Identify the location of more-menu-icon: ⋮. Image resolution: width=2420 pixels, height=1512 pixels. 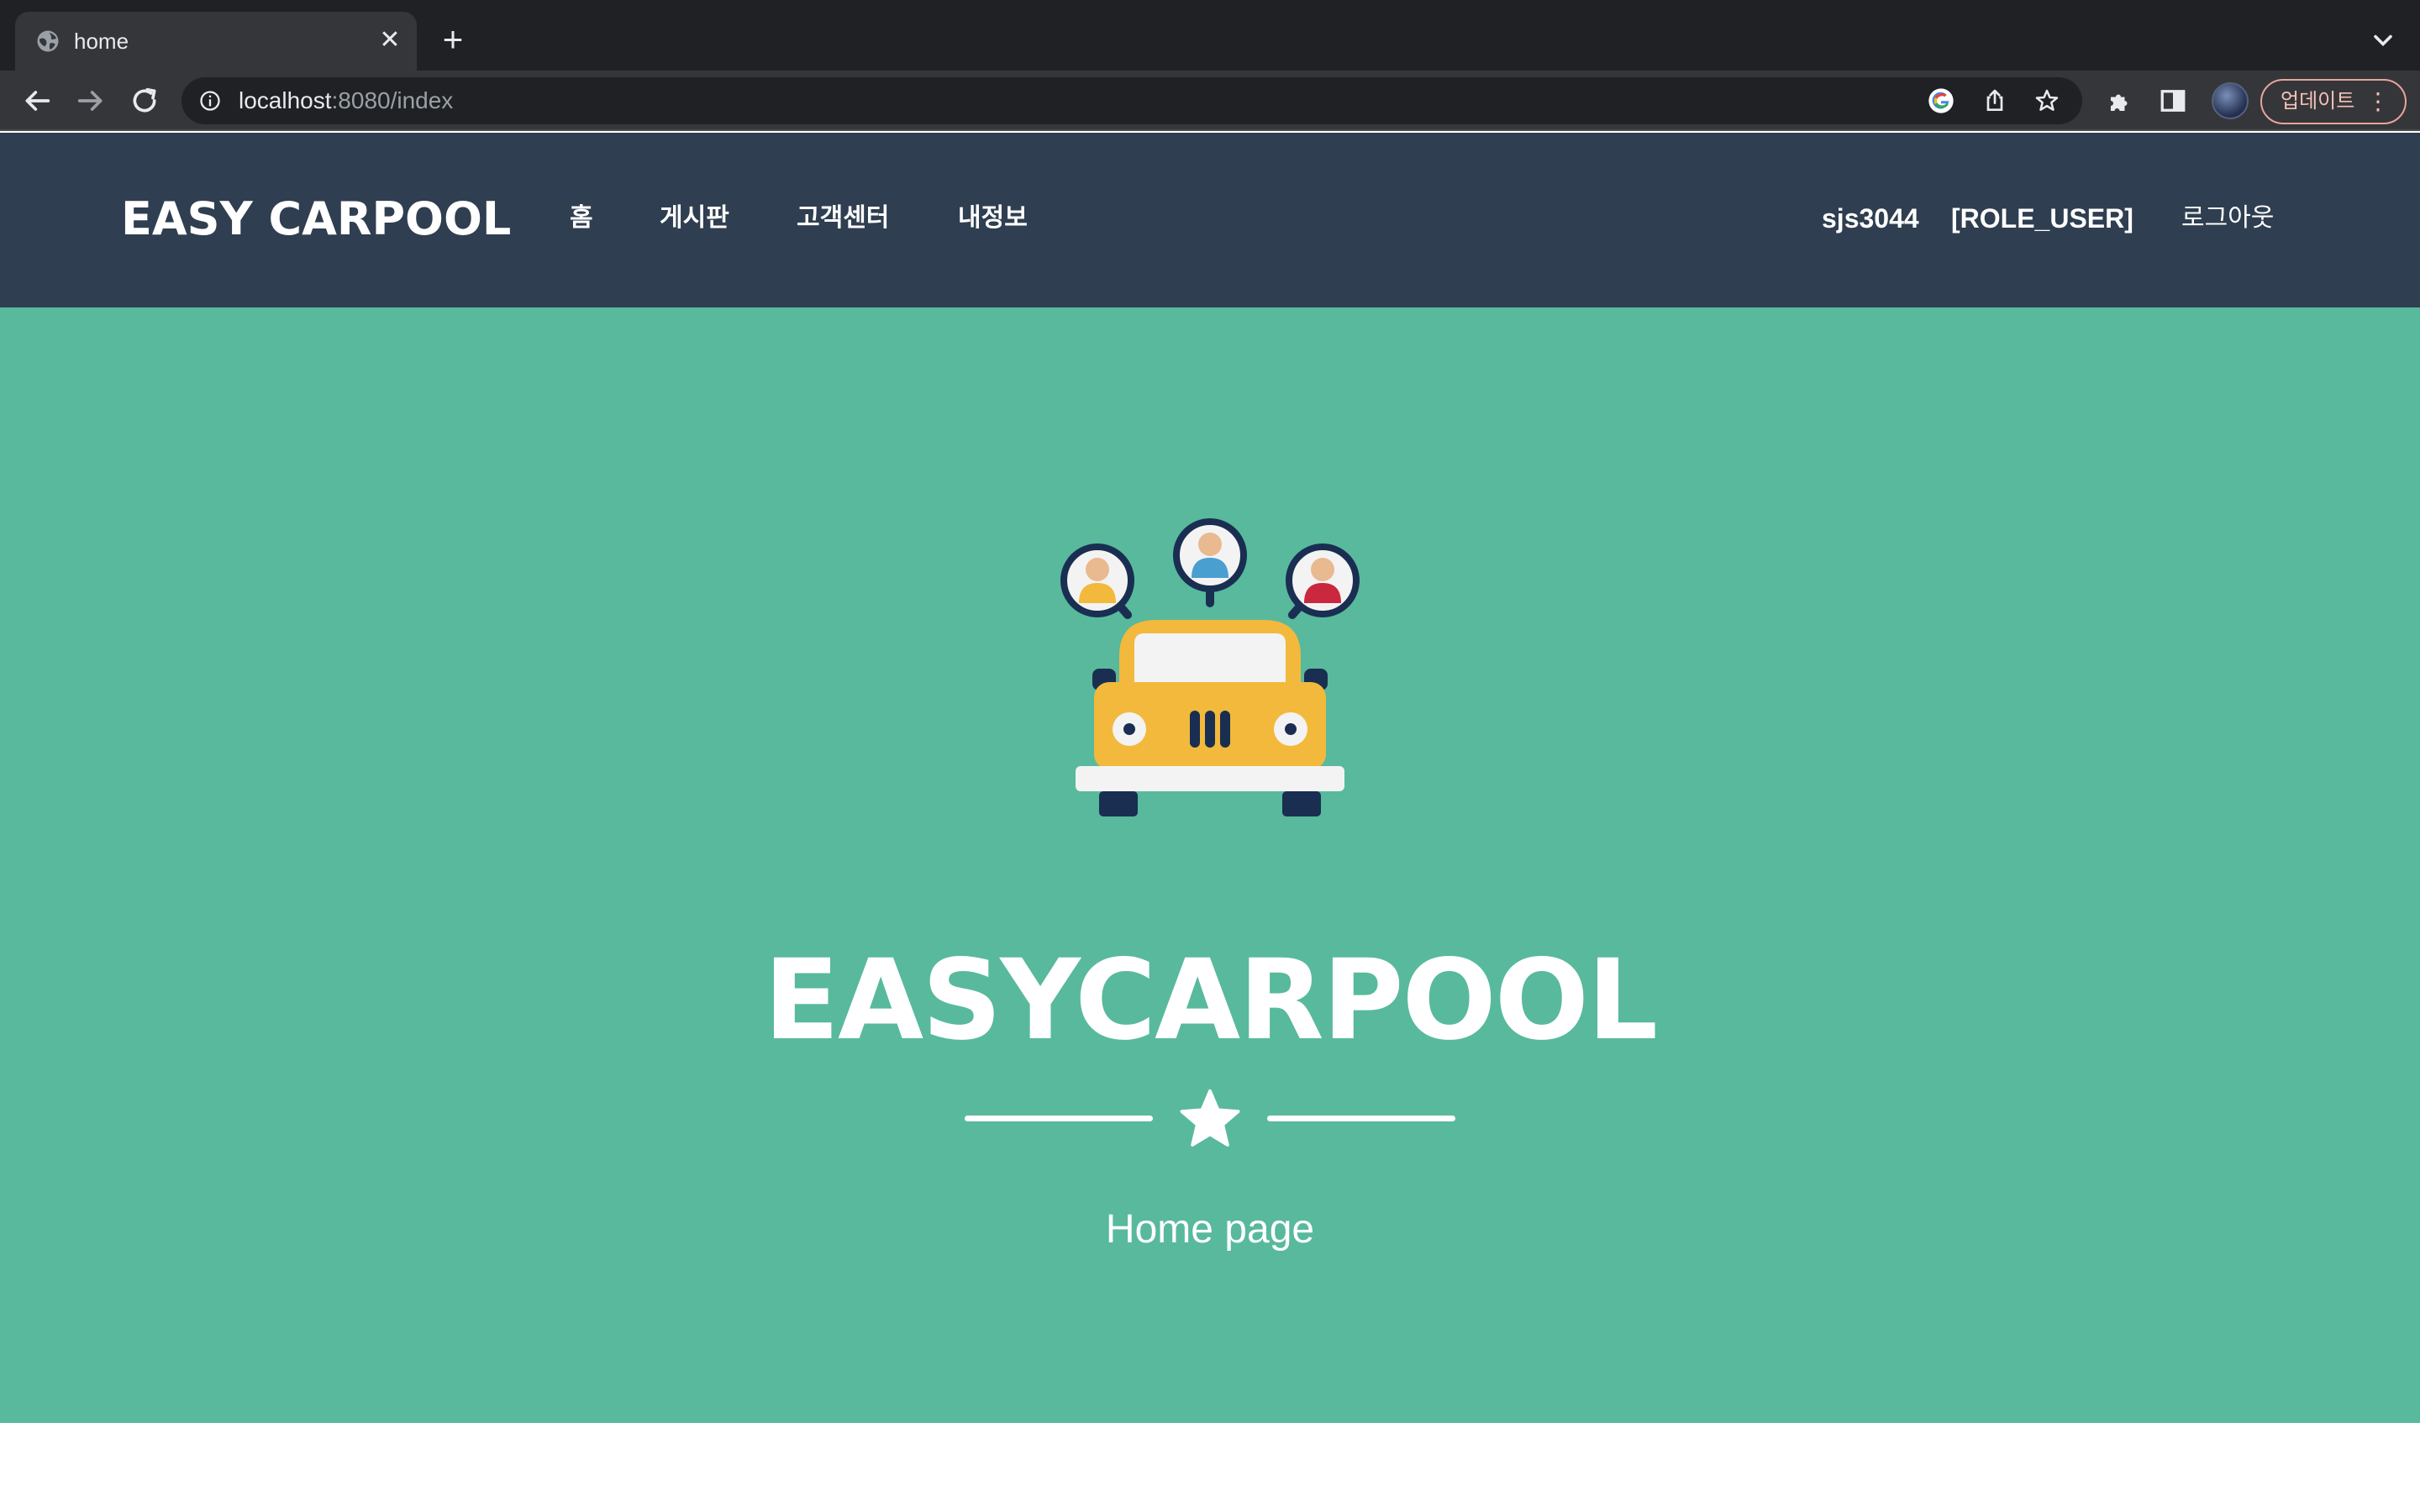
(2378, 102).